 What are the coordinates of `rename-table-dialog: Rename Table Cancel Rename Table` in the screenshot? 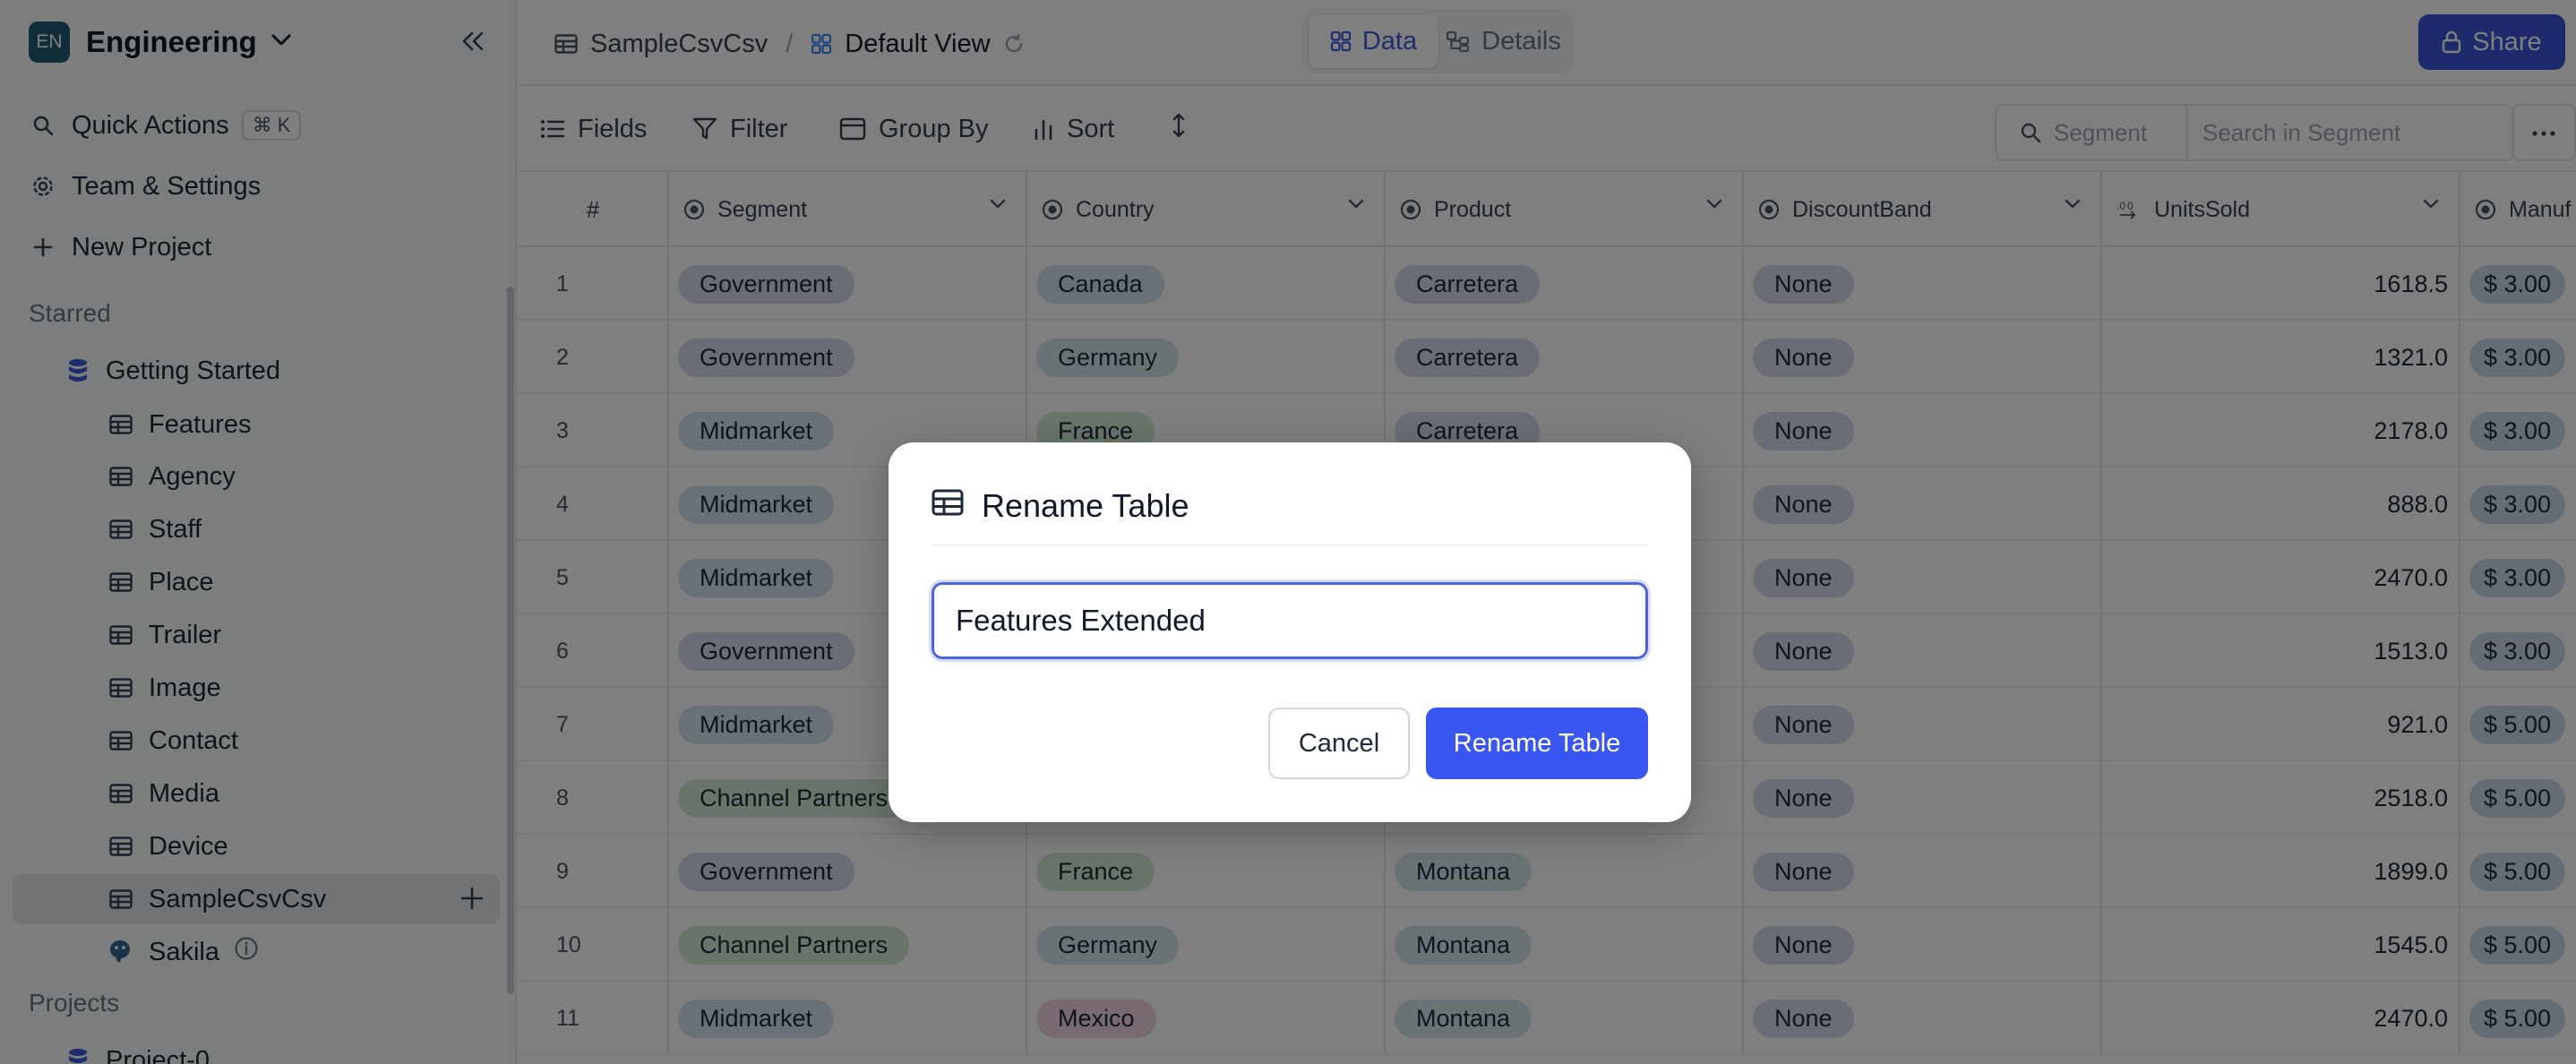 It's located at (1290, 632).